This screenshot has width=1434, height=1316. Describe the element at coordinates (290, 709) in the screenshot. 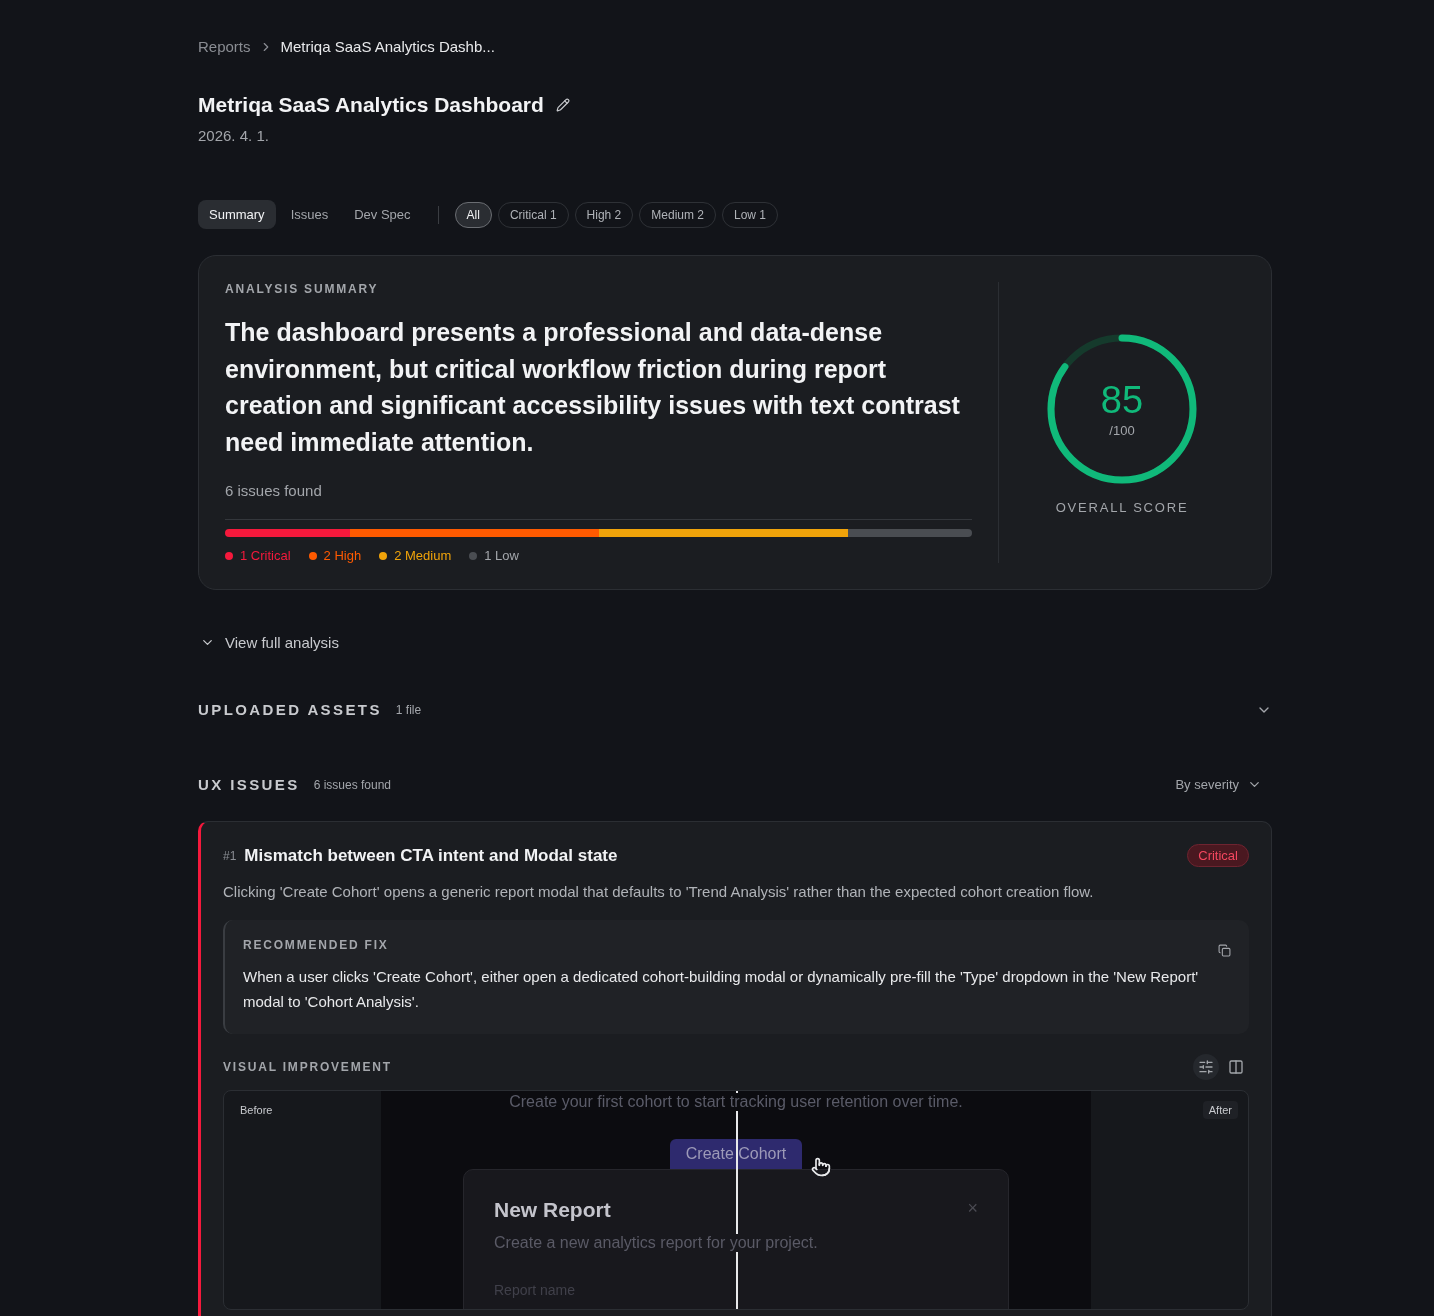

I see `section-title: UPLOADED ASSETS` at that location.